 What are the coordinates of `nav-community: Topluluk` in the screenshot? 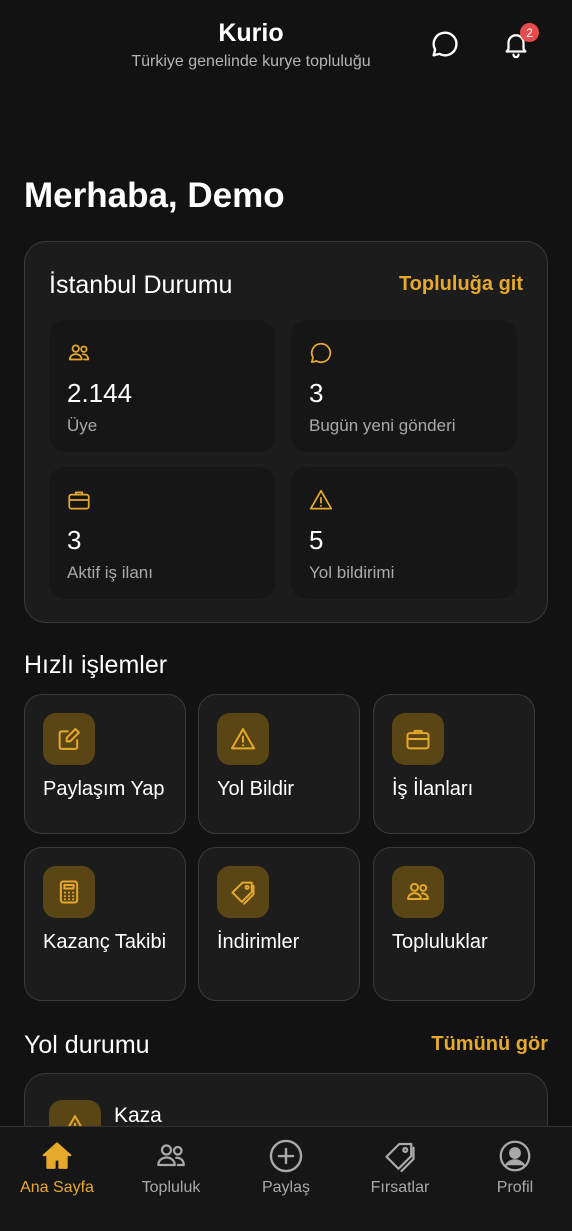 It's located at (171, 1179).